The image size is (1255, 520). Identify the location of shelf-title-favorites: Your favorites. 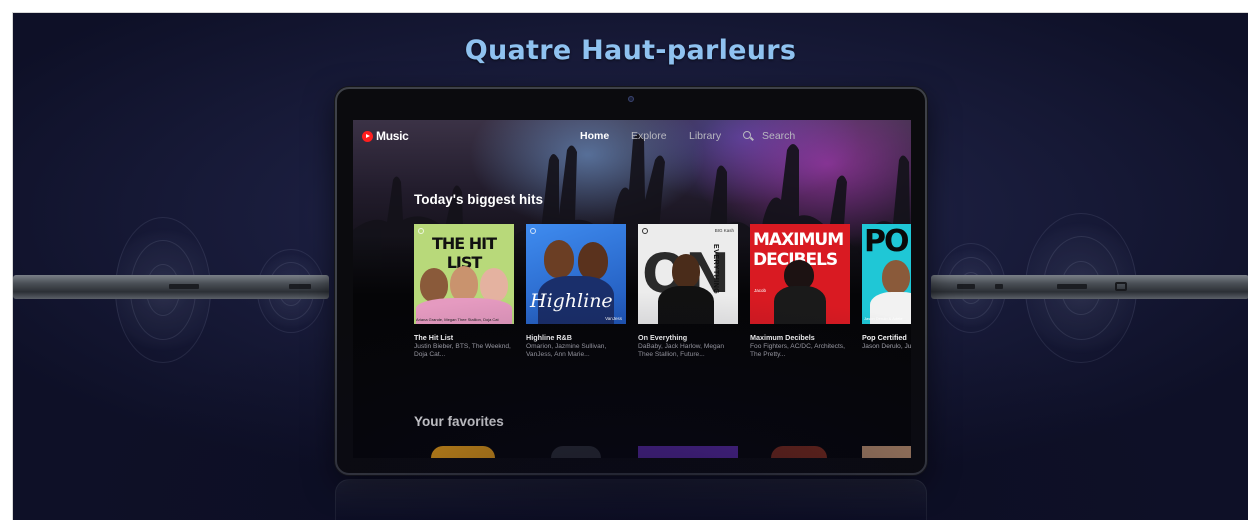
(459, 421).